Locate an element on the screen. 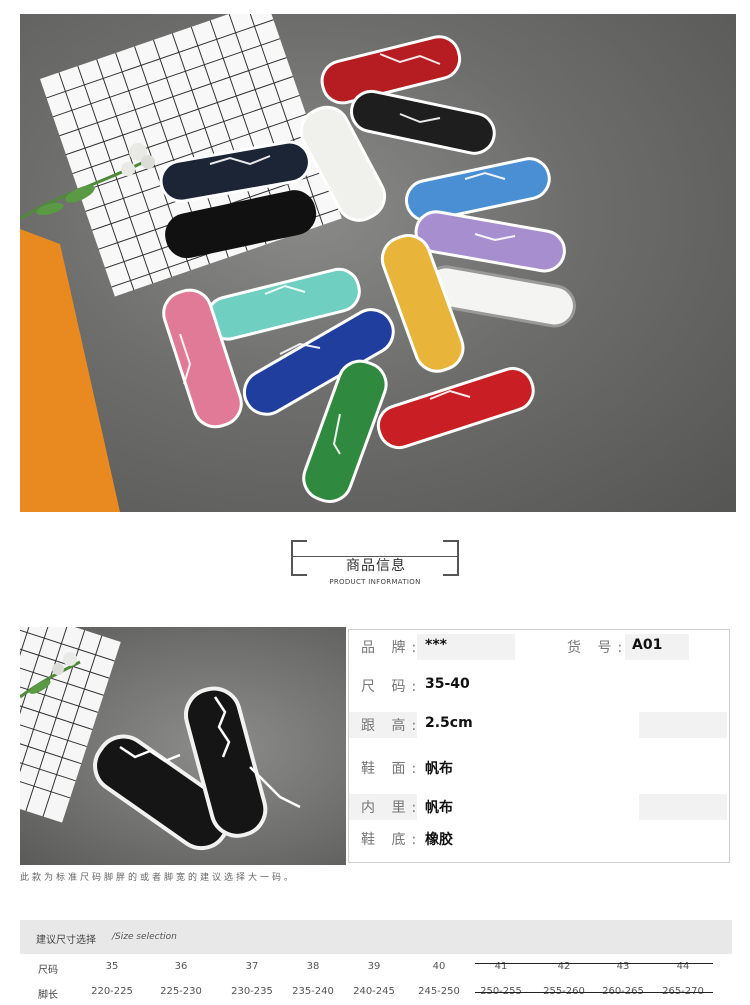 This screenshot has width=750, height=1005. spec-row: 鞋 面: 帆布 is located at coordinates (539, 767).